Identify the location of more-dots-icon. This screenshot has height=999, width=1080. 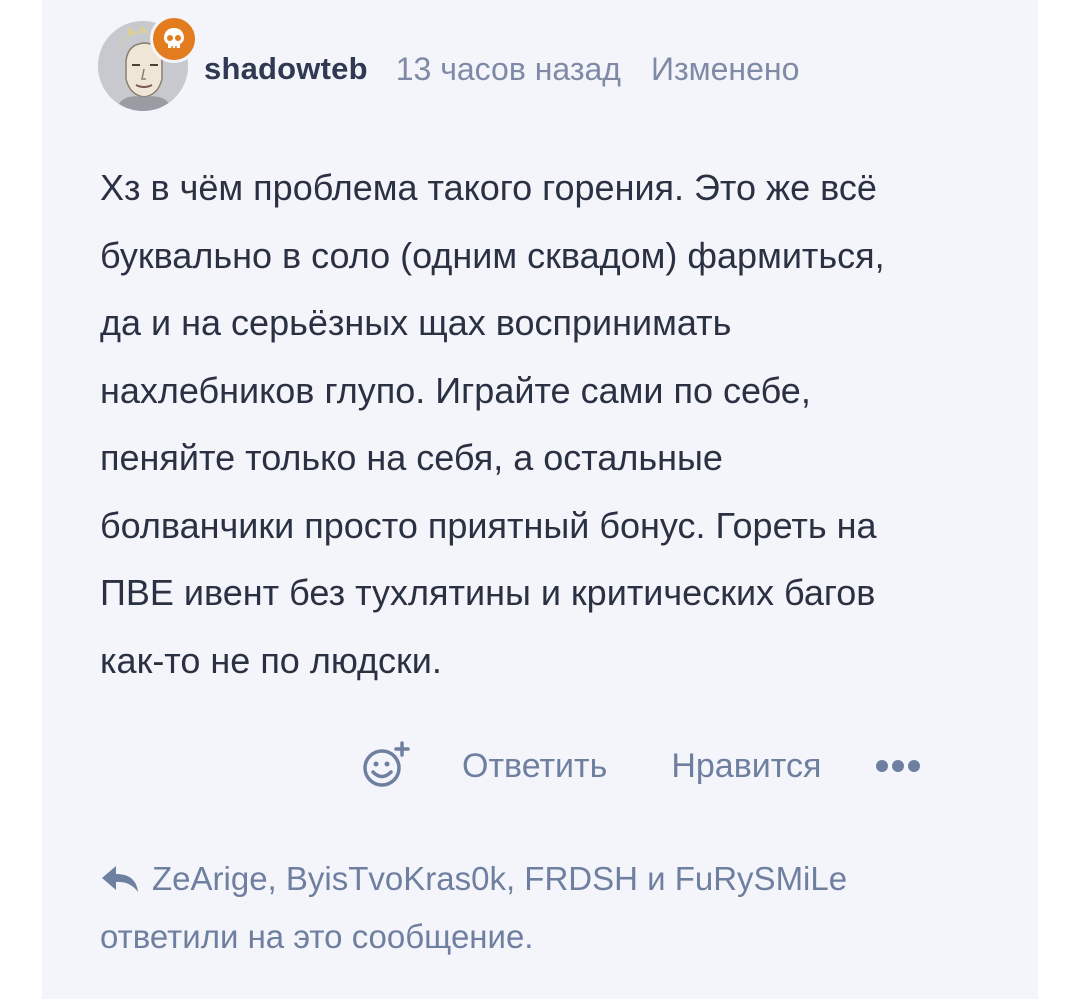
(898, 766).